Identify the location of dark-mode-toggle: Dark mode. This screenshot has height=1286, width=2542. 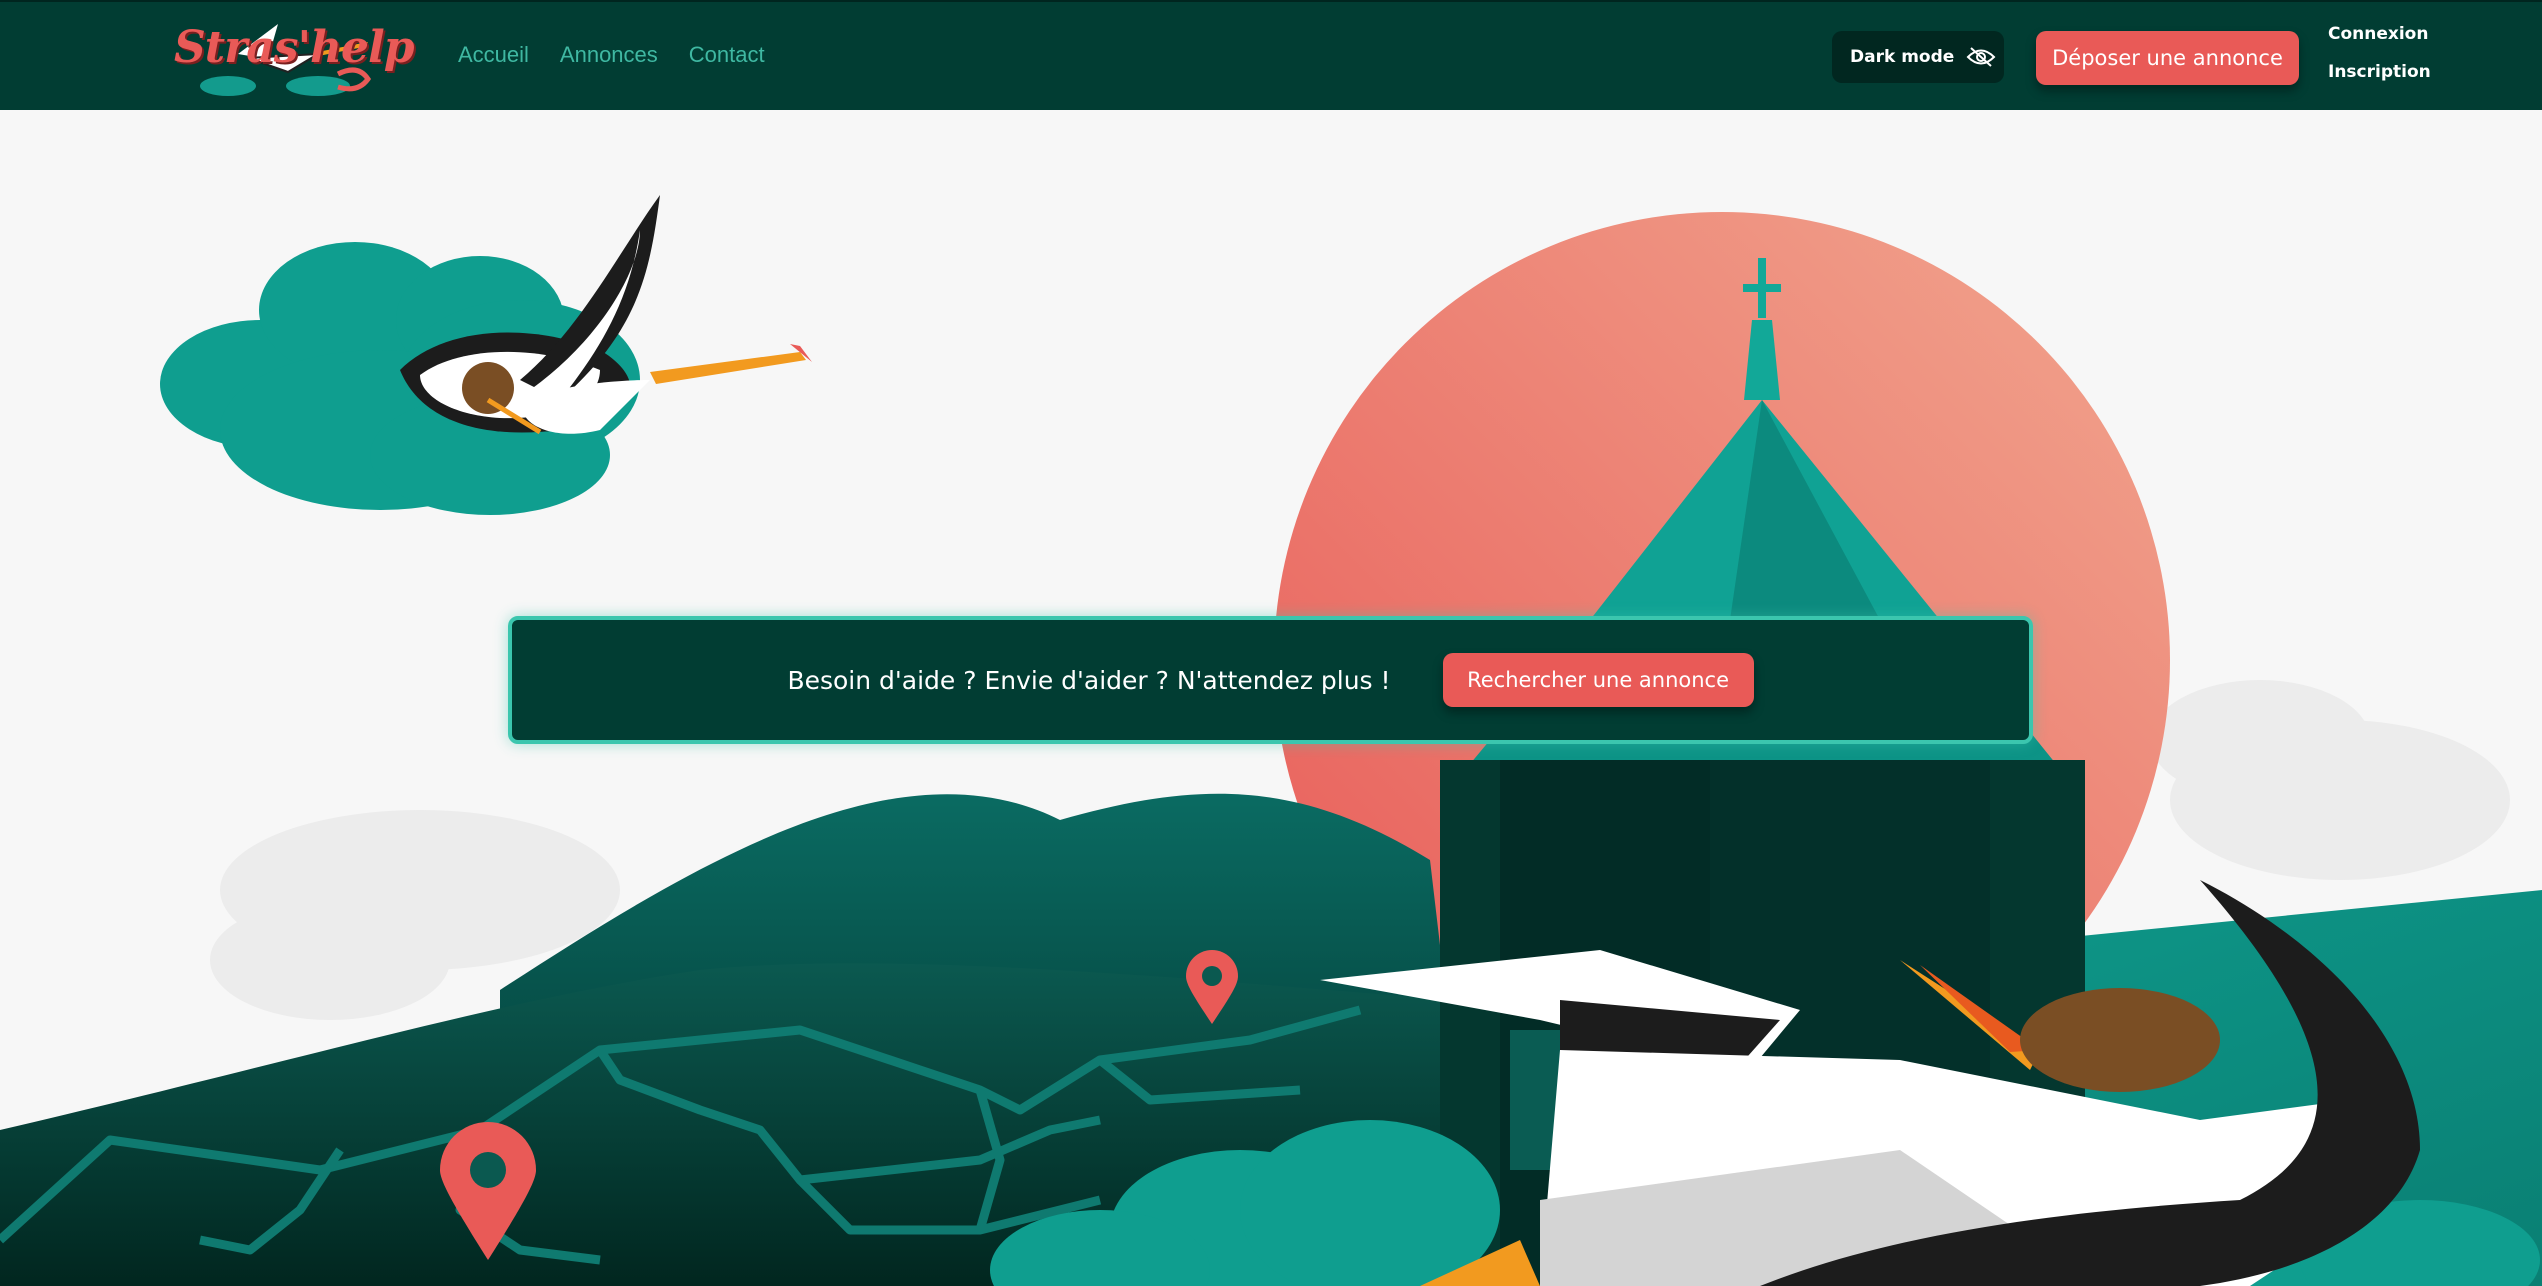
(1918, 57).